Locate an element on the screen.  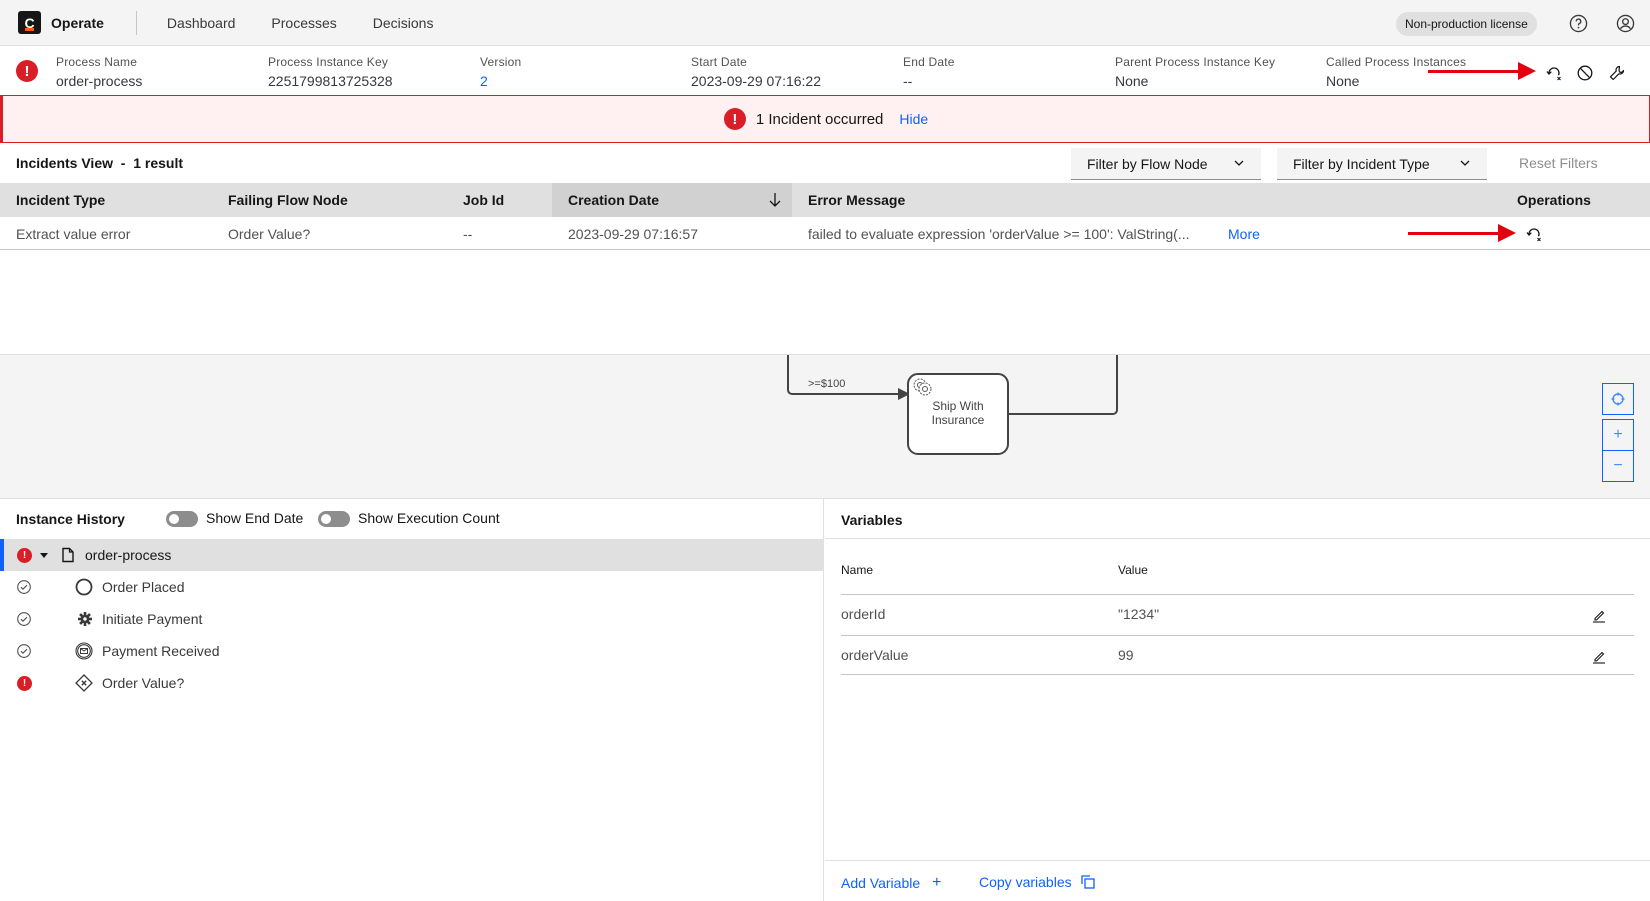
retry-icon is located at coordinates (1554, 73).